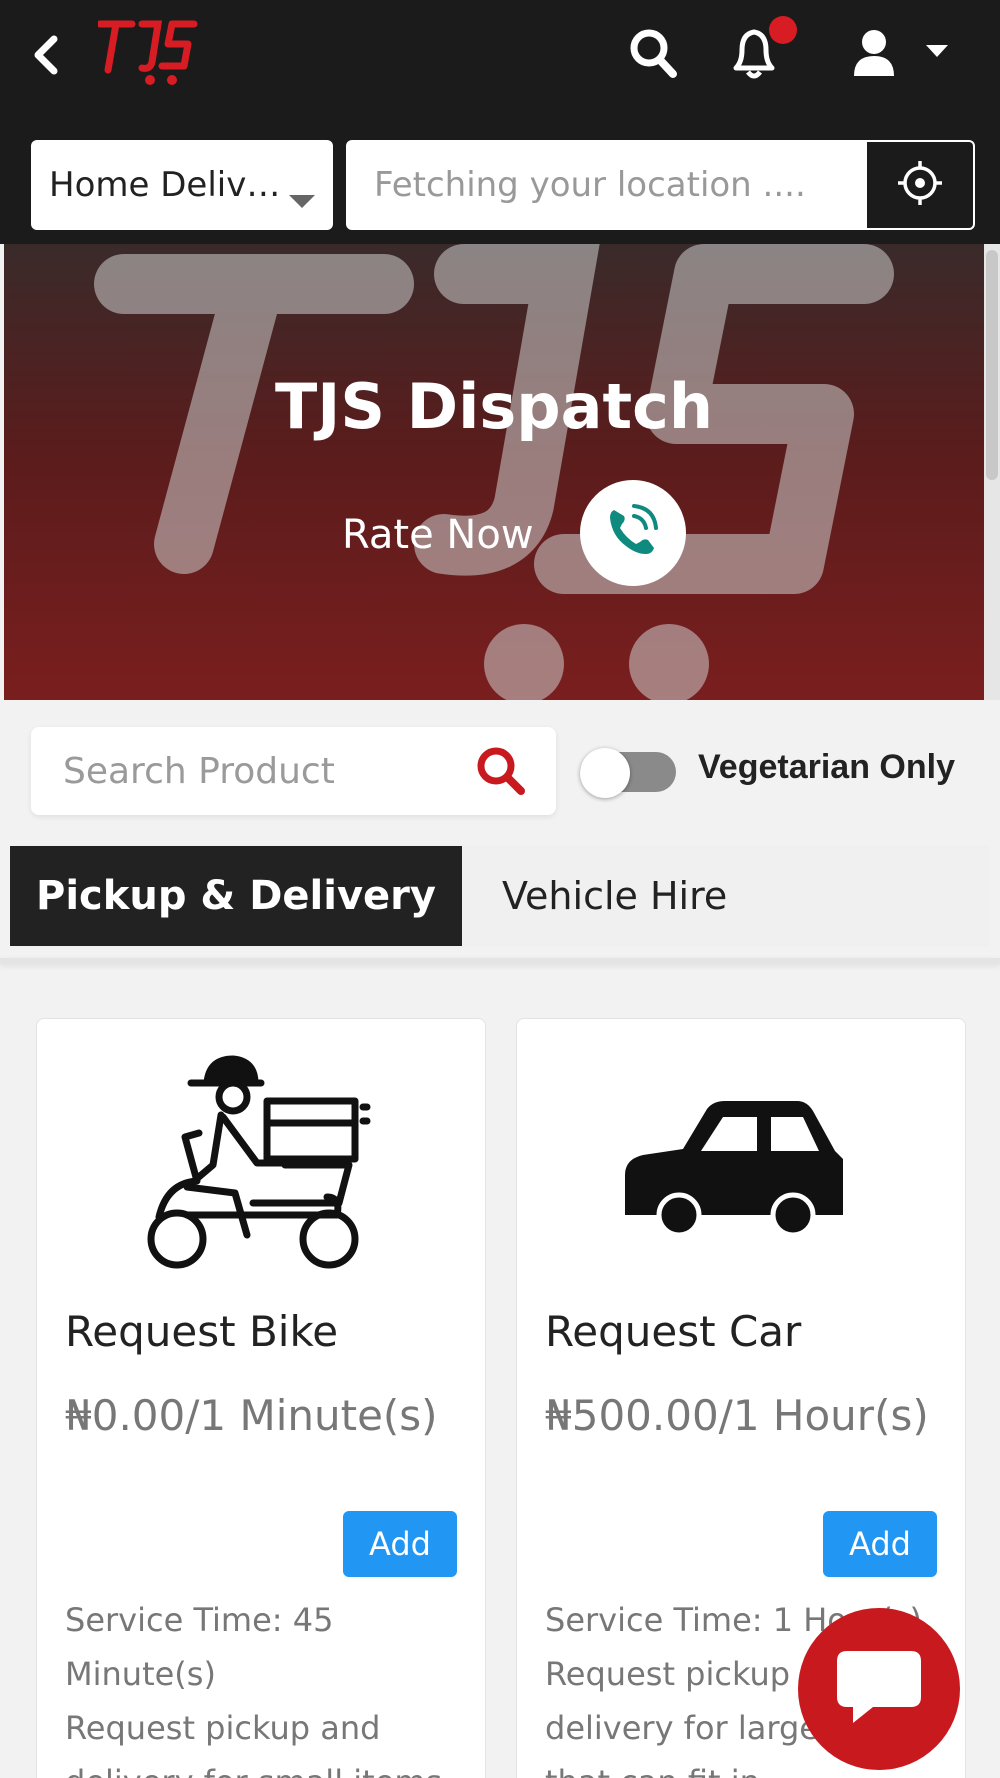 This screenshot has width=1000, height=1778. I want to click on call-button, so click(633, 533).